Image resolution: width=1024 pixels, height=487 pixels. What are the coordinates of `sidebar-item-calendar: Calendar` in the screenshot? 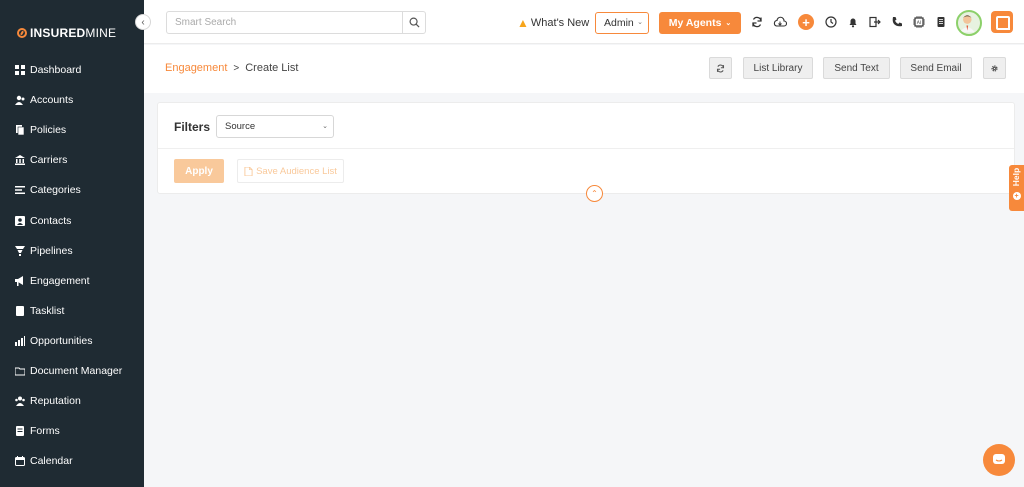 It's located at (72, 461).